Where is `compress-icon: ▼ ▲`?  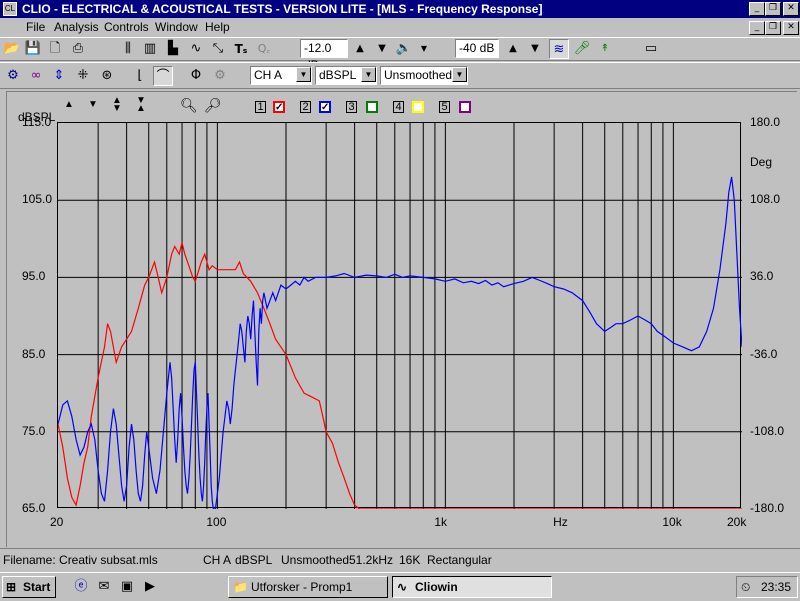 compress-icon: ▼ ▲ is located at coordinates (141, 105).